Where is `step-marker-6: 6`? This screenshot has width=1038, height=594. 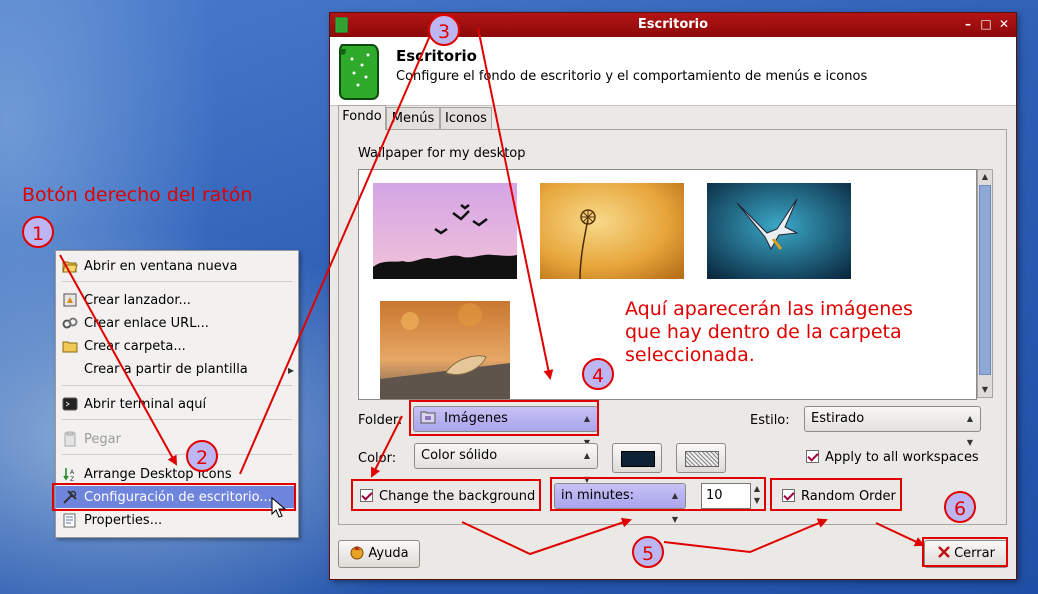 step-marker-6: 6 is located at coordinates (960, 507).